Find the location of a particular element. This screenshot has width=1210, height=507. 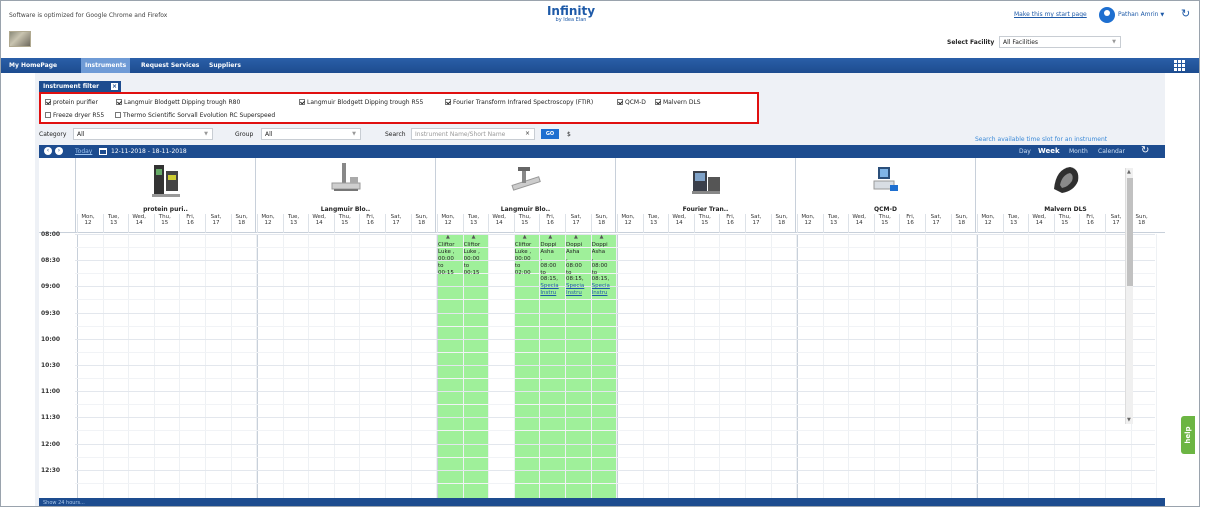

filter-label: Langmuir Blodgett Dipping trough R55 is located at coordinates (365, 102).